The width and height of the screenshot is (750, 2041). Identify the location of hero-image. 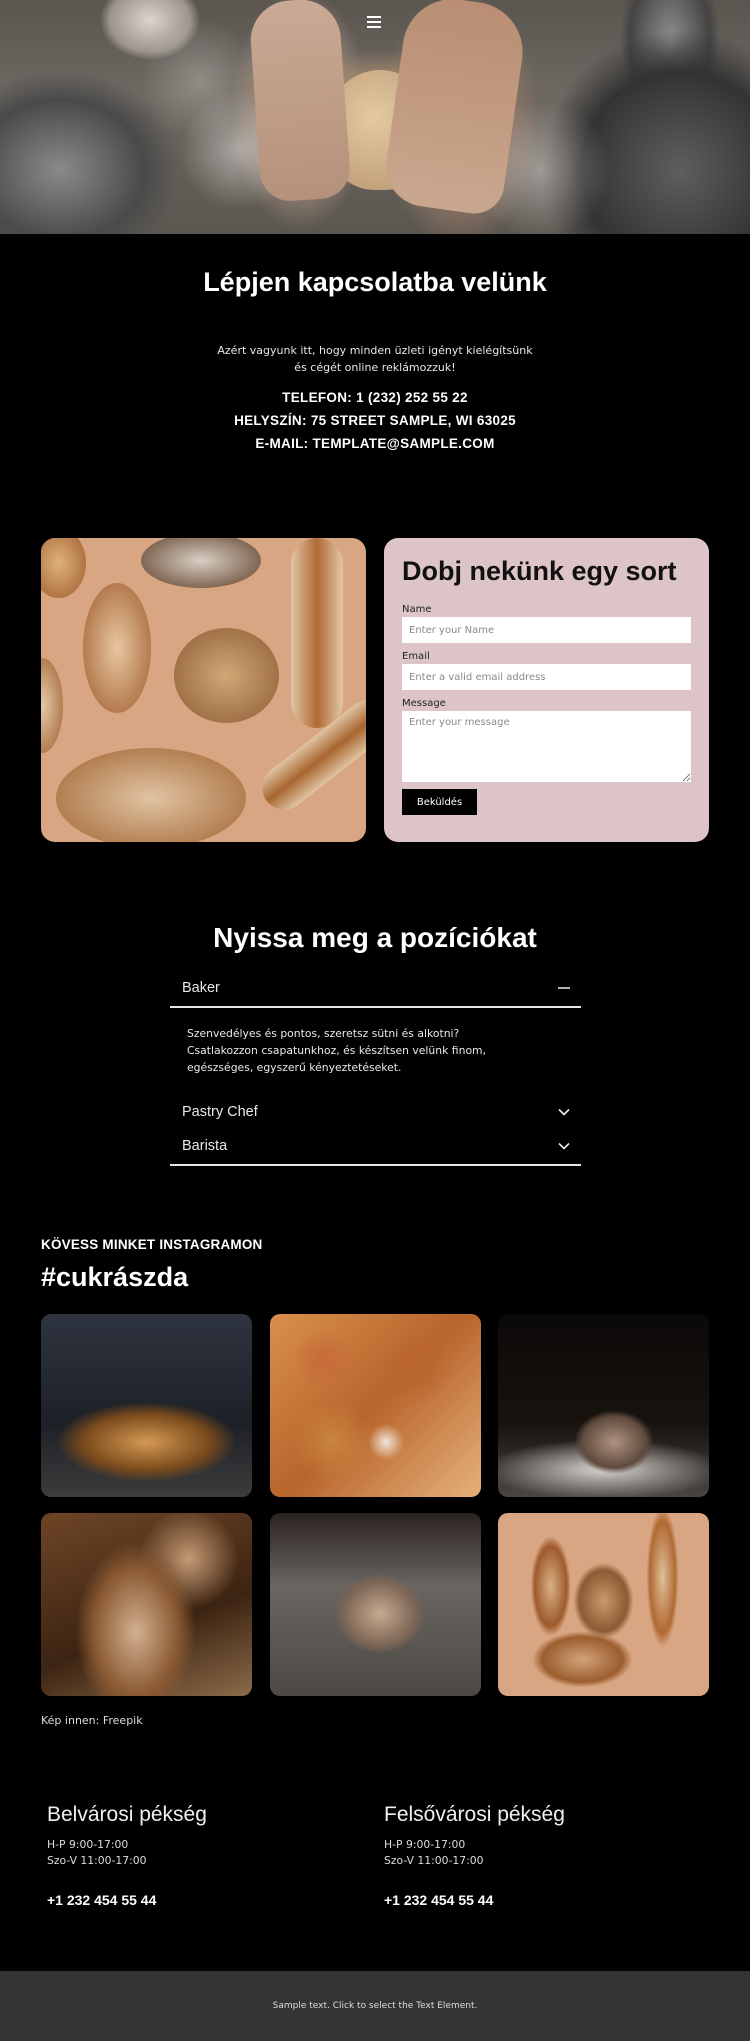
(375, 117).